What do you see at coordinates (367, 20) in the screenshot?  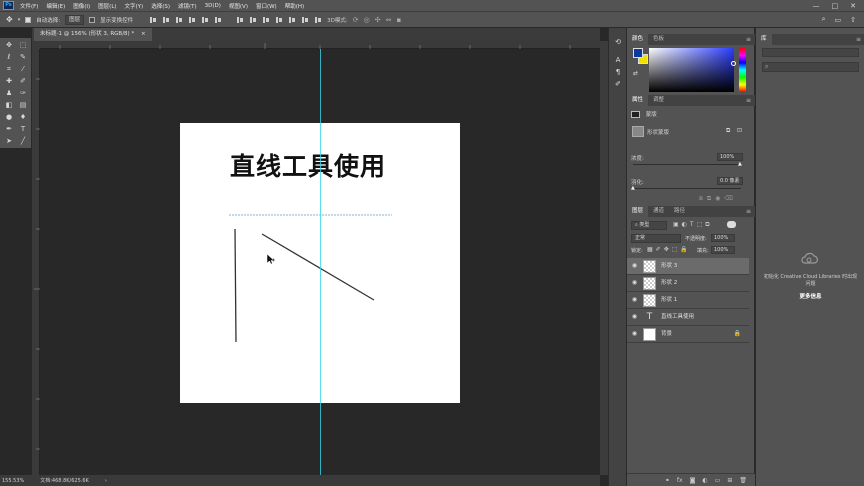 I see `3d-roll-icon: ◎` at bounding box center [367, 20].